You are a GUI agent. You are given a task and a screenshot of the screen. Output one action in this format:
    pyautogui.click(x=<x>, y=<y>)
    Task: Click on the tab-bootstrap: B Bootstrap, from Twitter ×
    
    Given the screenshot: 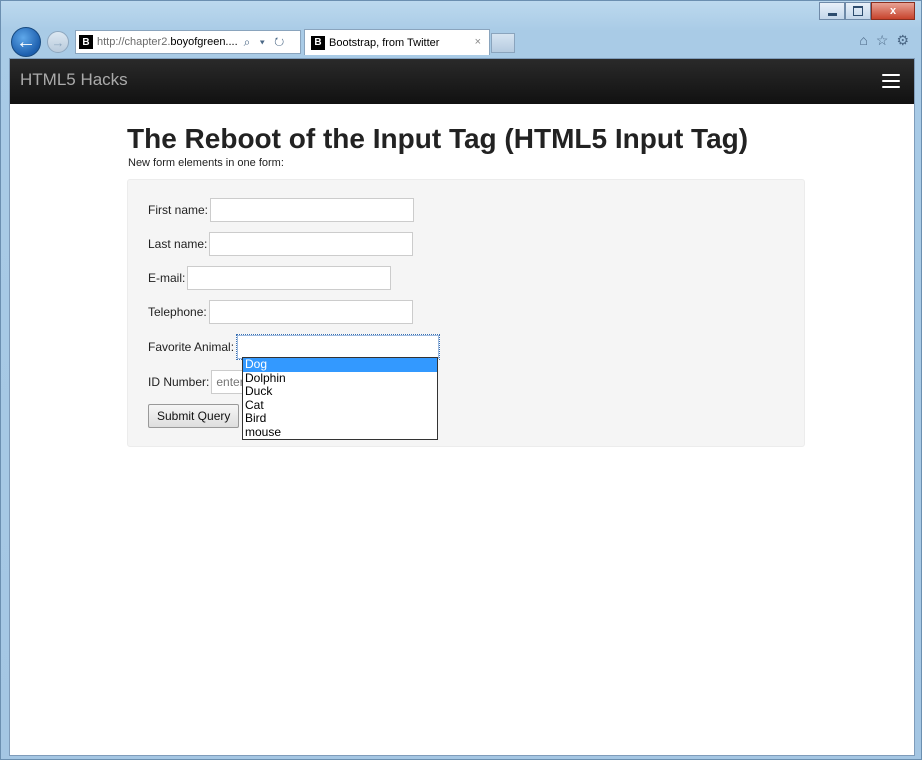 What is the action you would take?
    pyautogui.click(x=397, y=42)
    